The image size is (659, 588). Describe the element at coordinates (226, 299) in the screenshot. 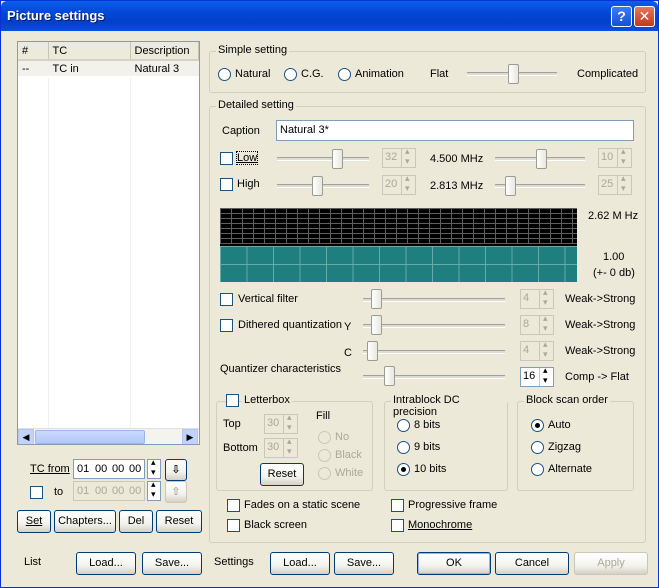

I see `vertical-filter-checkbox` at that location.